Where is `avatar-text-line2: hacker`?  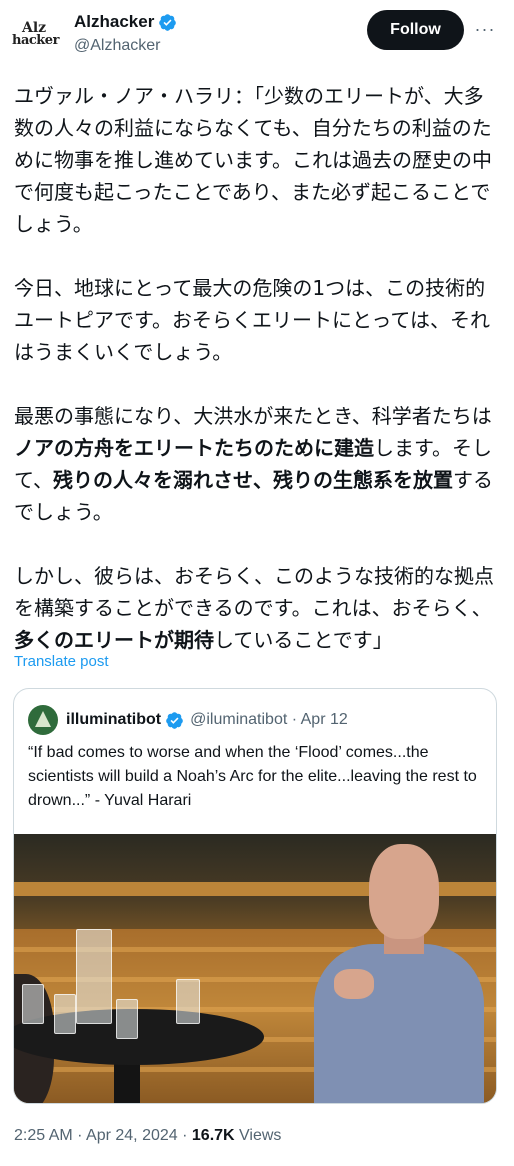 avatar-text-line2: hacker is located at coordinates (35, 40).